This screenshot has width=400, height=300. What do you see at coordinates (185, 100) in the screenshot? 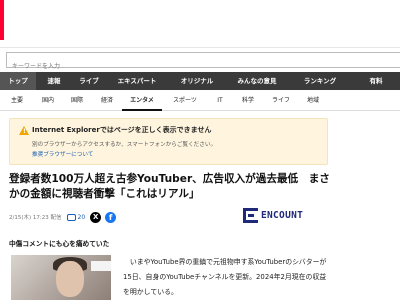
I see `subnav-item-sports: スポーツ` at bounding box center [185, 100].